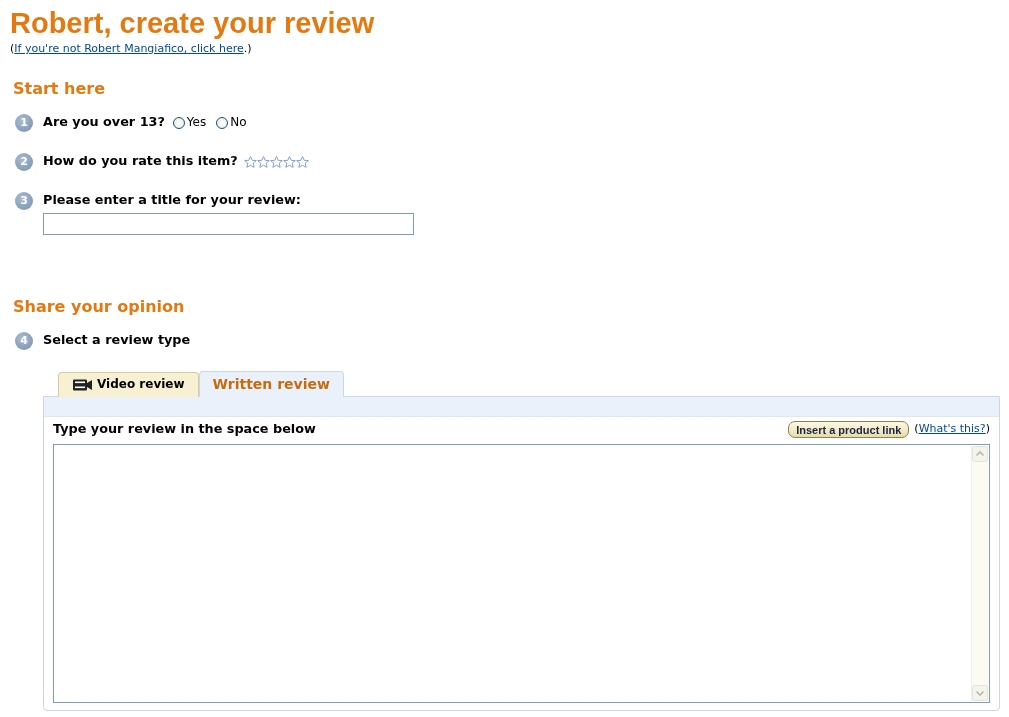 The height and width of the screenshot is (717, 1009). Describe the element at coordinates (59, 88) in the screenshot. I see `section-heading: Start here` at that location.